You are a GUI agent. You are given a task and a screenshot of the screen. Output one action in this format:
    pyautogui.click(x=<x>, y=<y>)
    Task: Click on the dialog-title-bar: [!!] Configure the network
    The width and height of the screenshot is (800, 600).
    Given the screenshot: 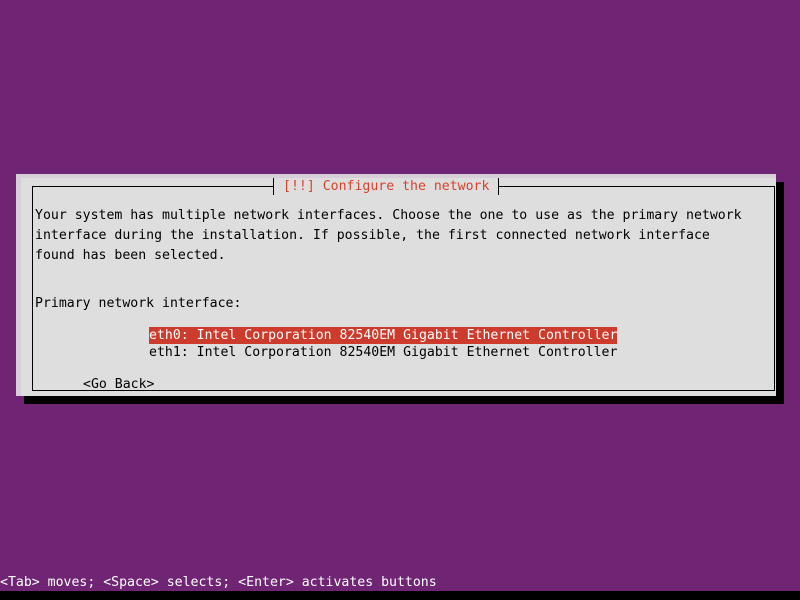 What is the action you would take?
    pyautogui.click(x=386, y=186)
    